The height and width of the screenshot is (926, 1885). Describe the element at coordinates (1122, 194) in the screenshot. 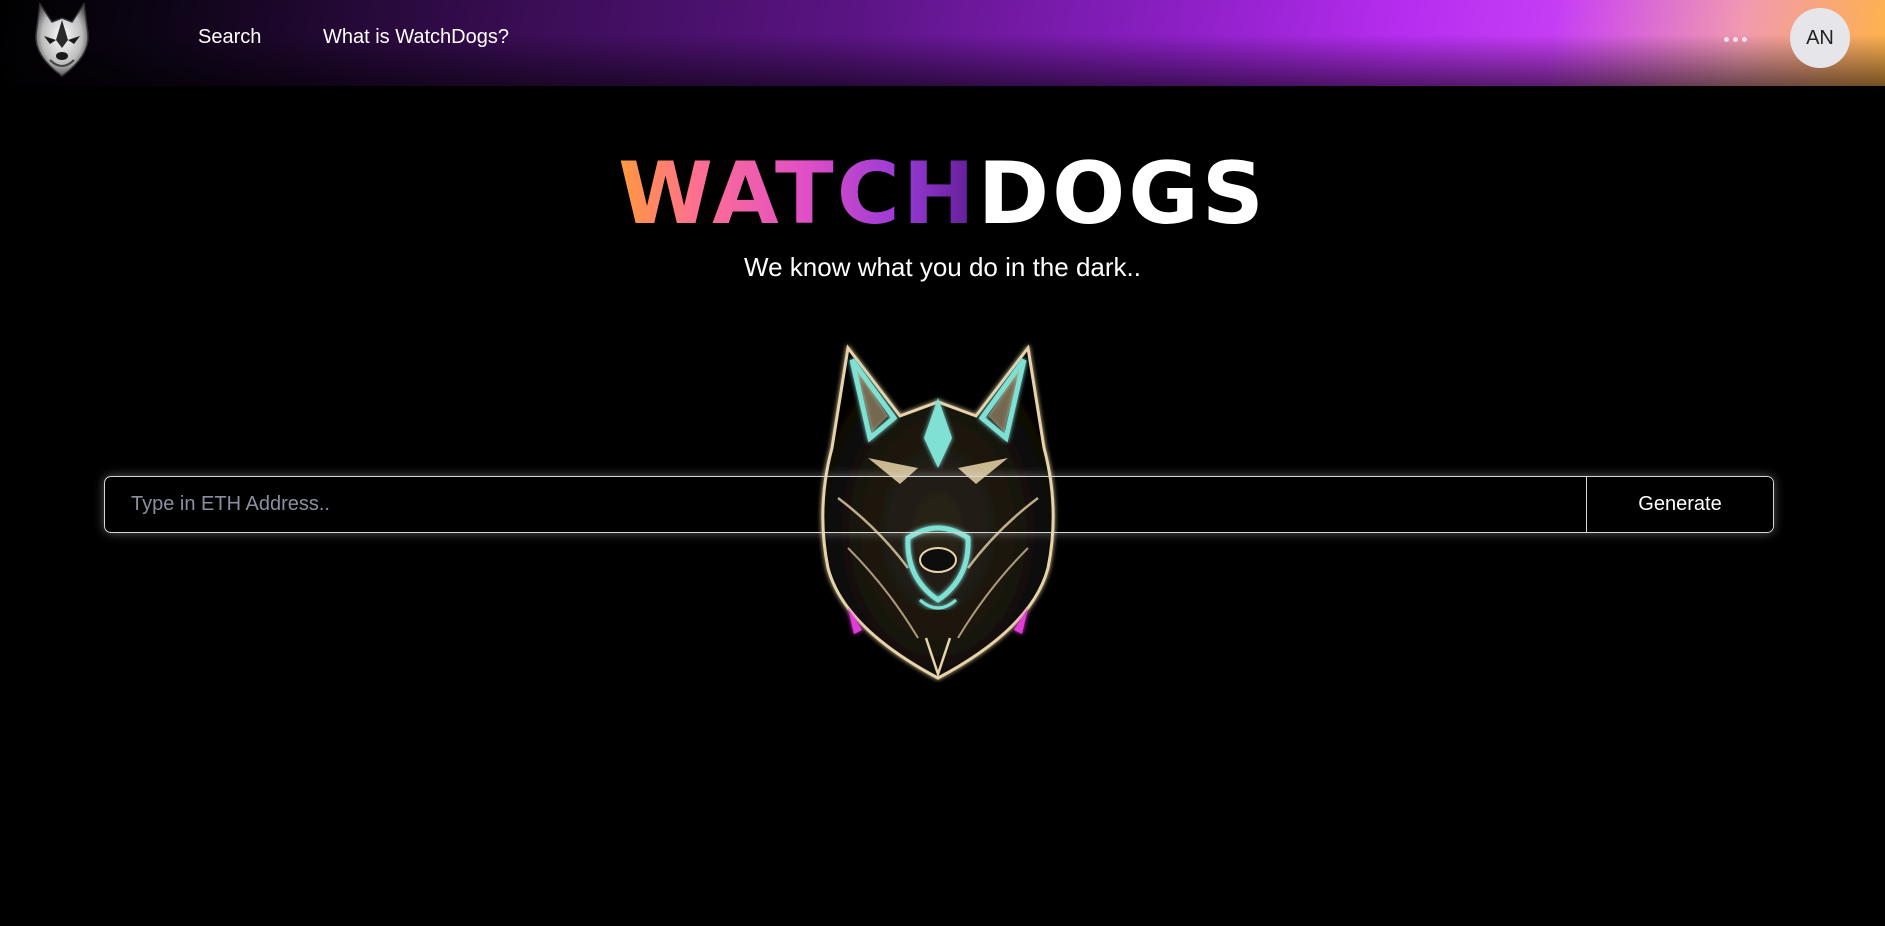

I see `hero-title-dogs: DOGS` at that location.